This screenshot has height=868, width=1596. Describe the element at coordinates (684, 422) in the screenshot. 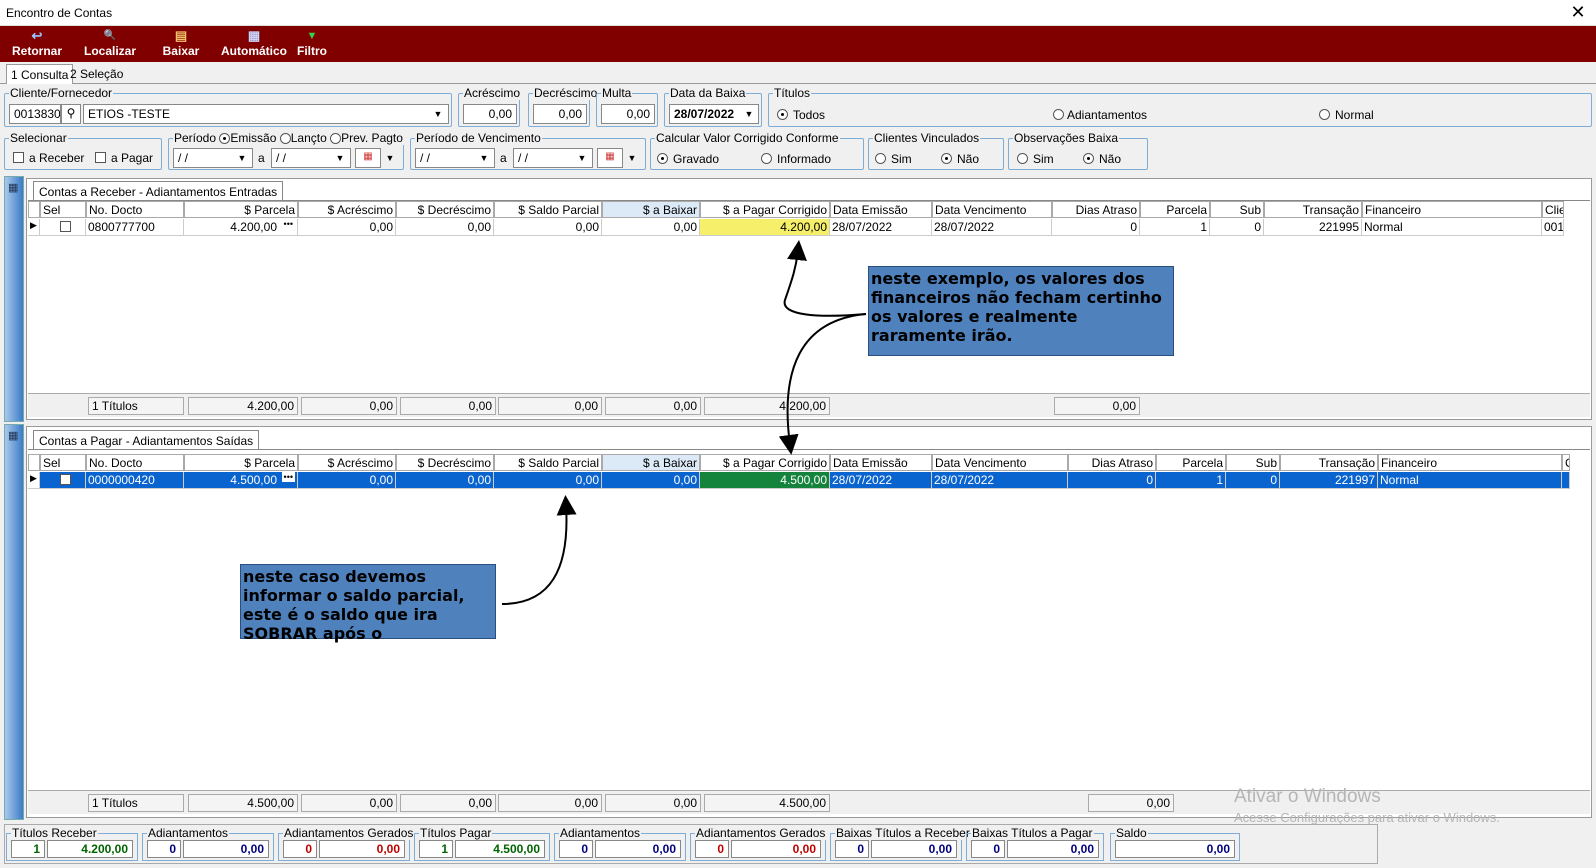

I see `annotation-arrows` at that location.